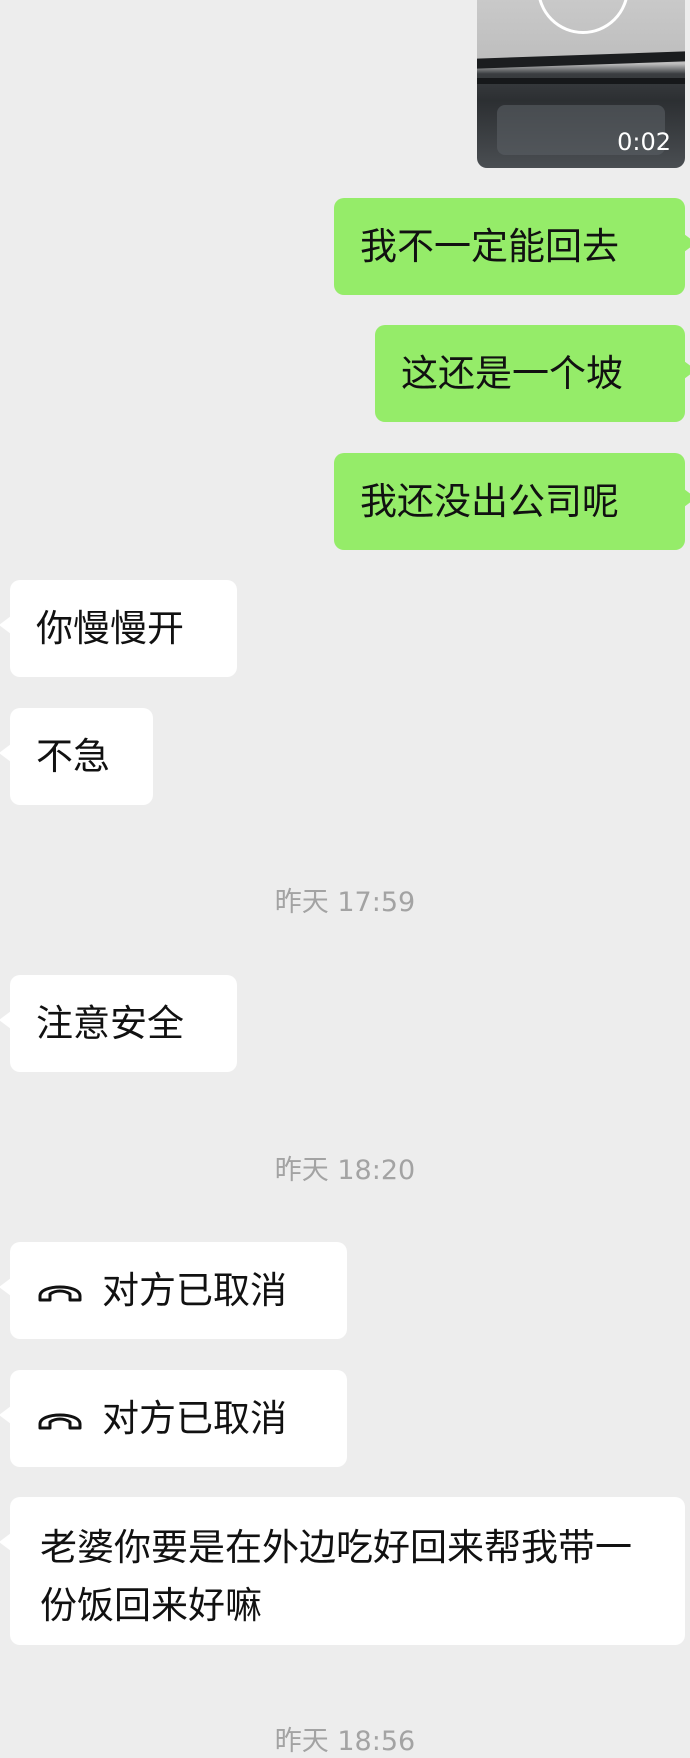 The width and height of the screenshot is (690, 1758). Describe the element at coordinates (489, 501) in the screenshot. I see `message-text: 我还没出公司呢` at that location.